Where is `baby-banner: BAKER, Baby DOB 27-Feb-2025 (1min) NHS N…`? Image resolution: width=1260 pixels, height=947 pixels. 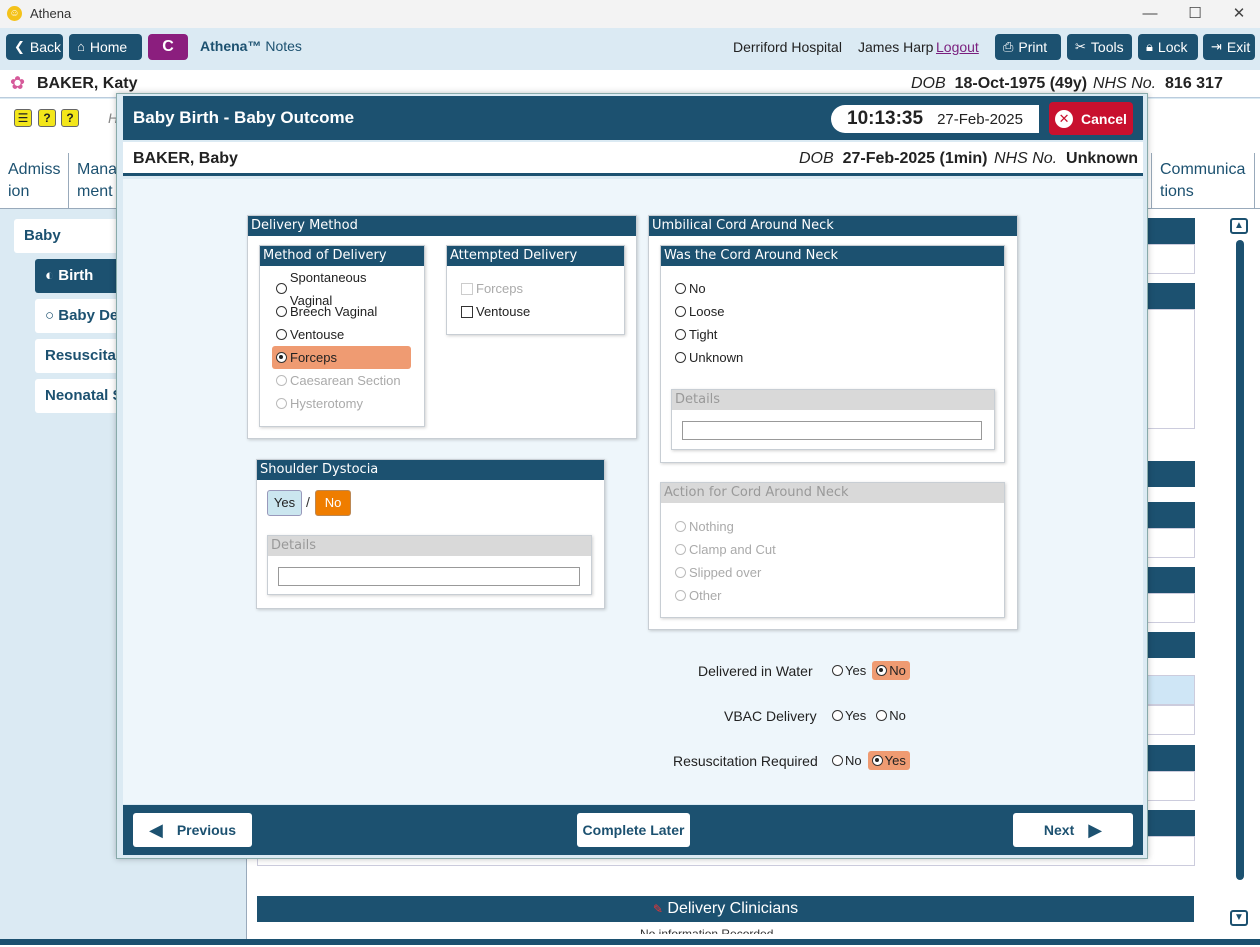
baby-banner: BAKER, Baby DOB 27-Feb-2025 (1min) NHS N… is located at coordinates (633, 159).